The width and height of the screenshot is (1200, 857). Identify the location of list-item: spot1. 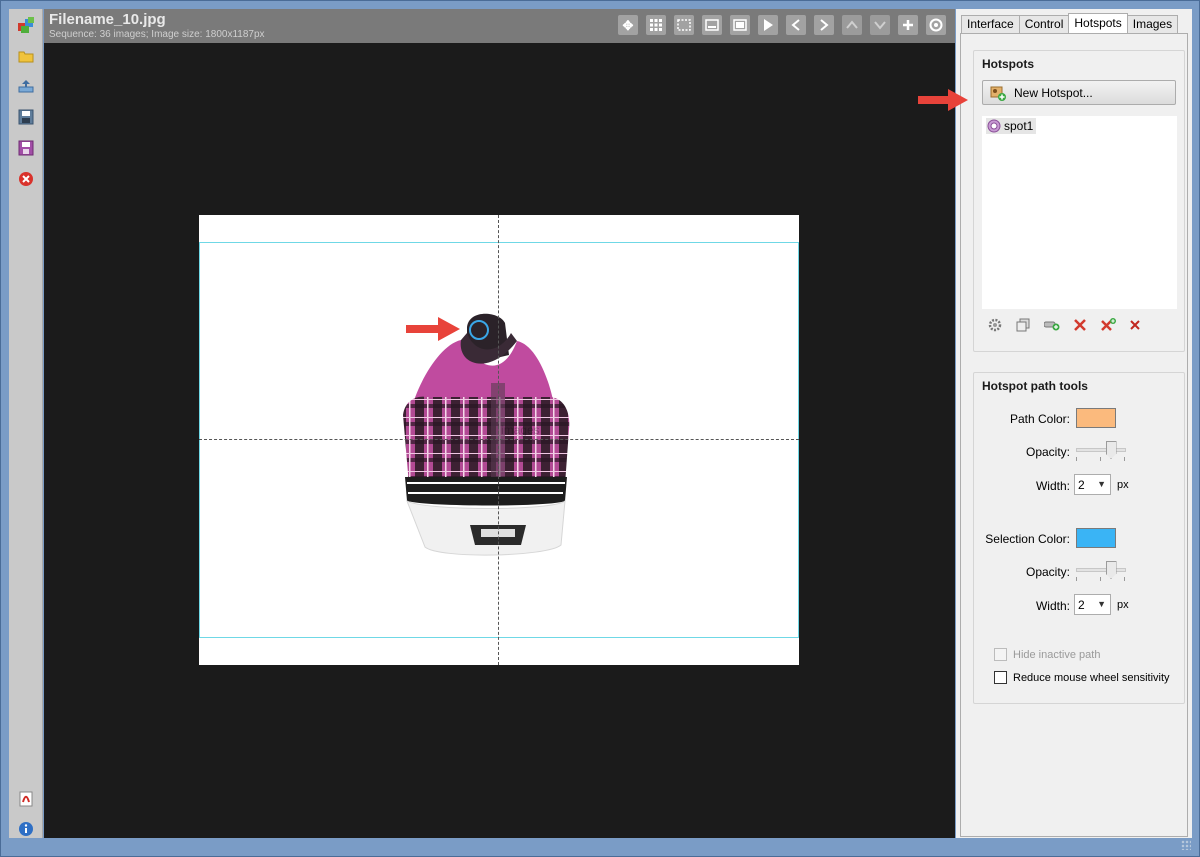
(1011, 126).